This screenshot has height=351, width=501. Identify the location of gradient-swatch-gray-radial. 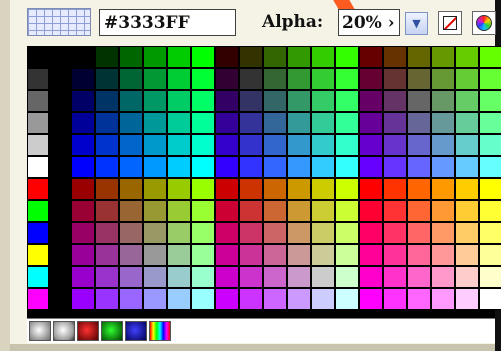
(40, 331).